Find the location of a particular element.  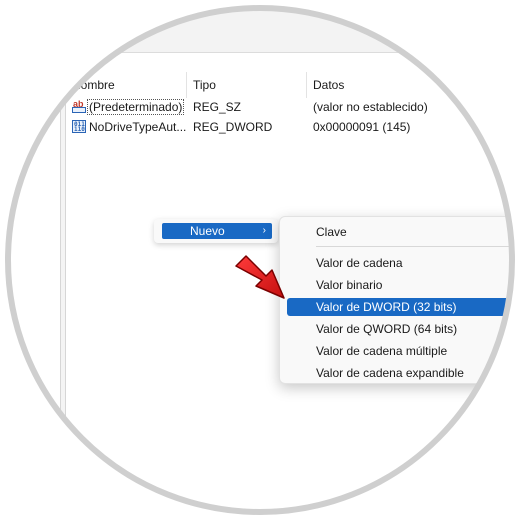

column-header-name: Nombre is located at coordinates (126, 85).